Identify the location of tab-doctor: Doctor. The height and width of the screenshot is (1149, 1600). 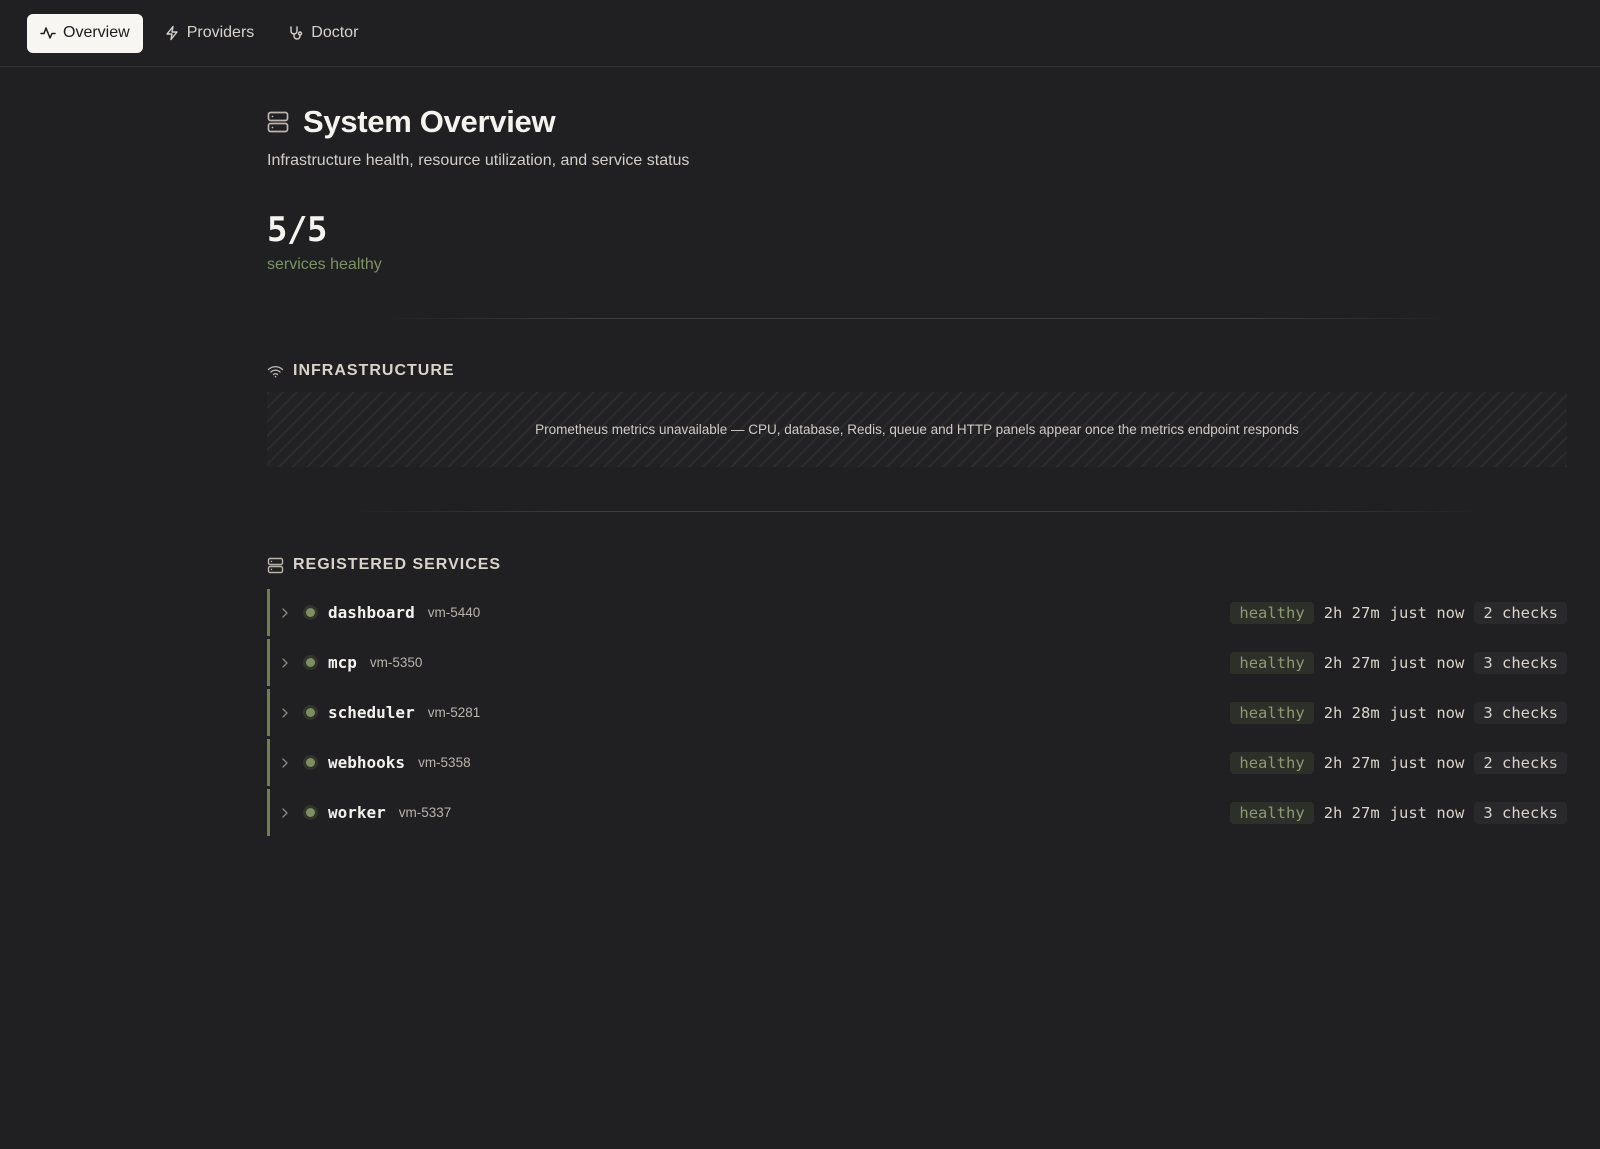
(323, 33).